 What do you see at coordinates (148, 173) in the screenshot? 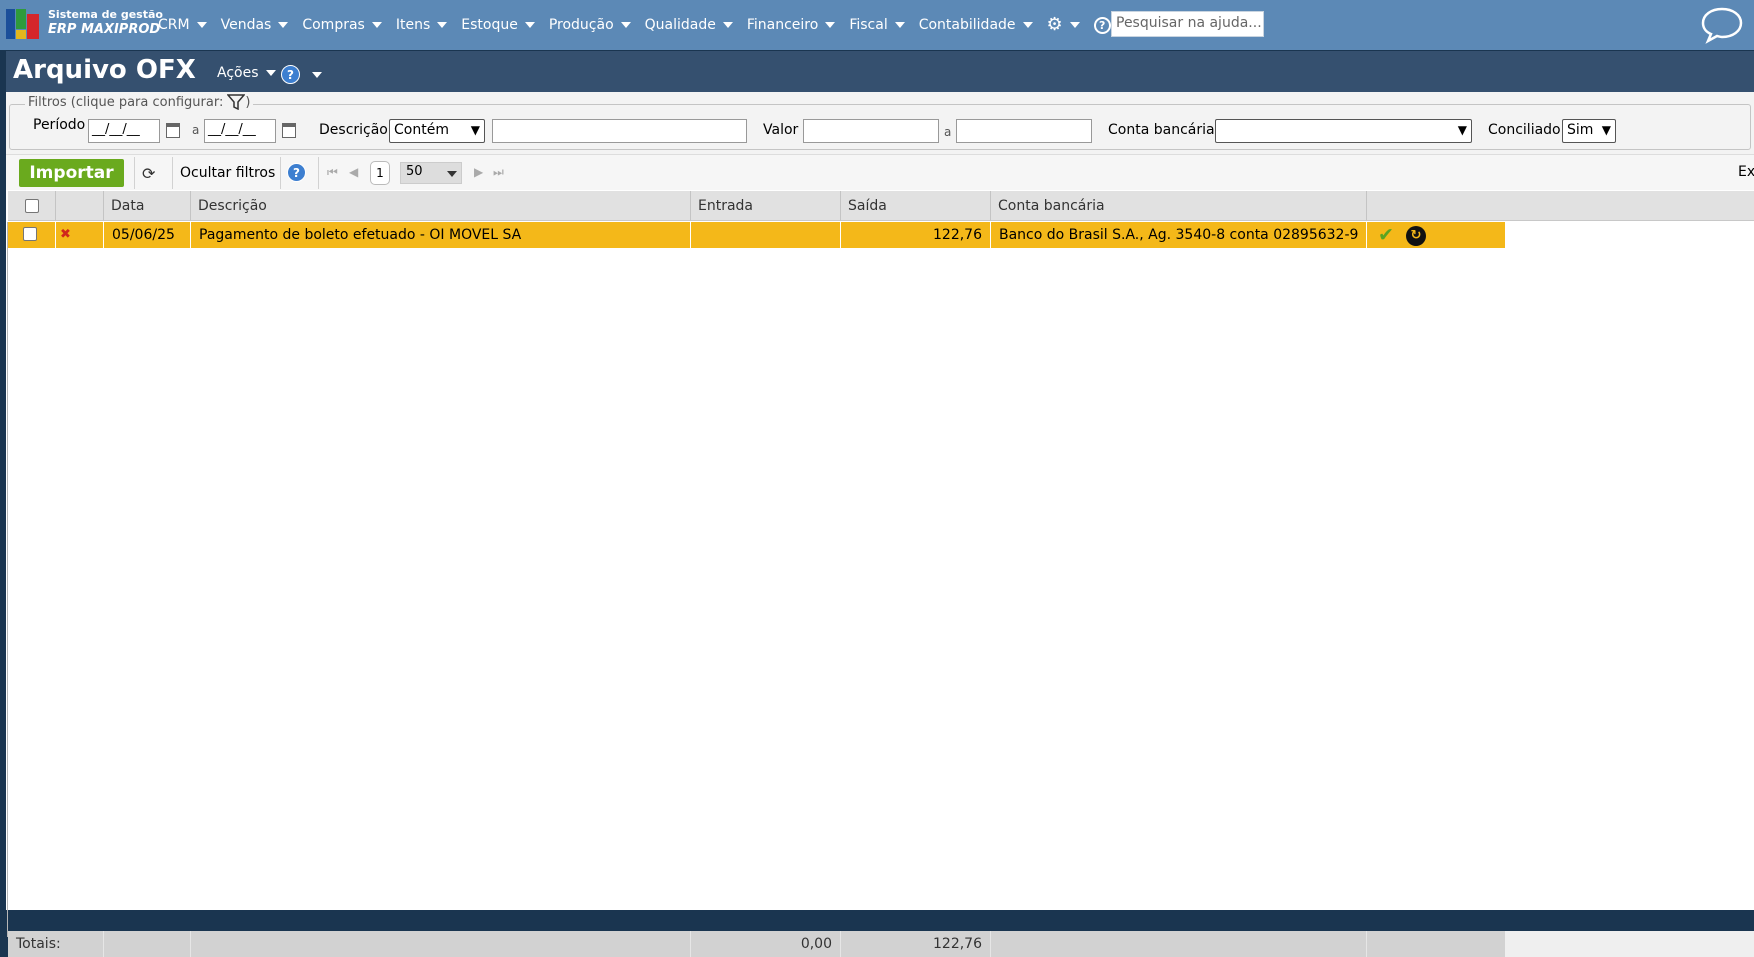
I see `refresh-icon: ⟳` at bounding box center [148, 173].